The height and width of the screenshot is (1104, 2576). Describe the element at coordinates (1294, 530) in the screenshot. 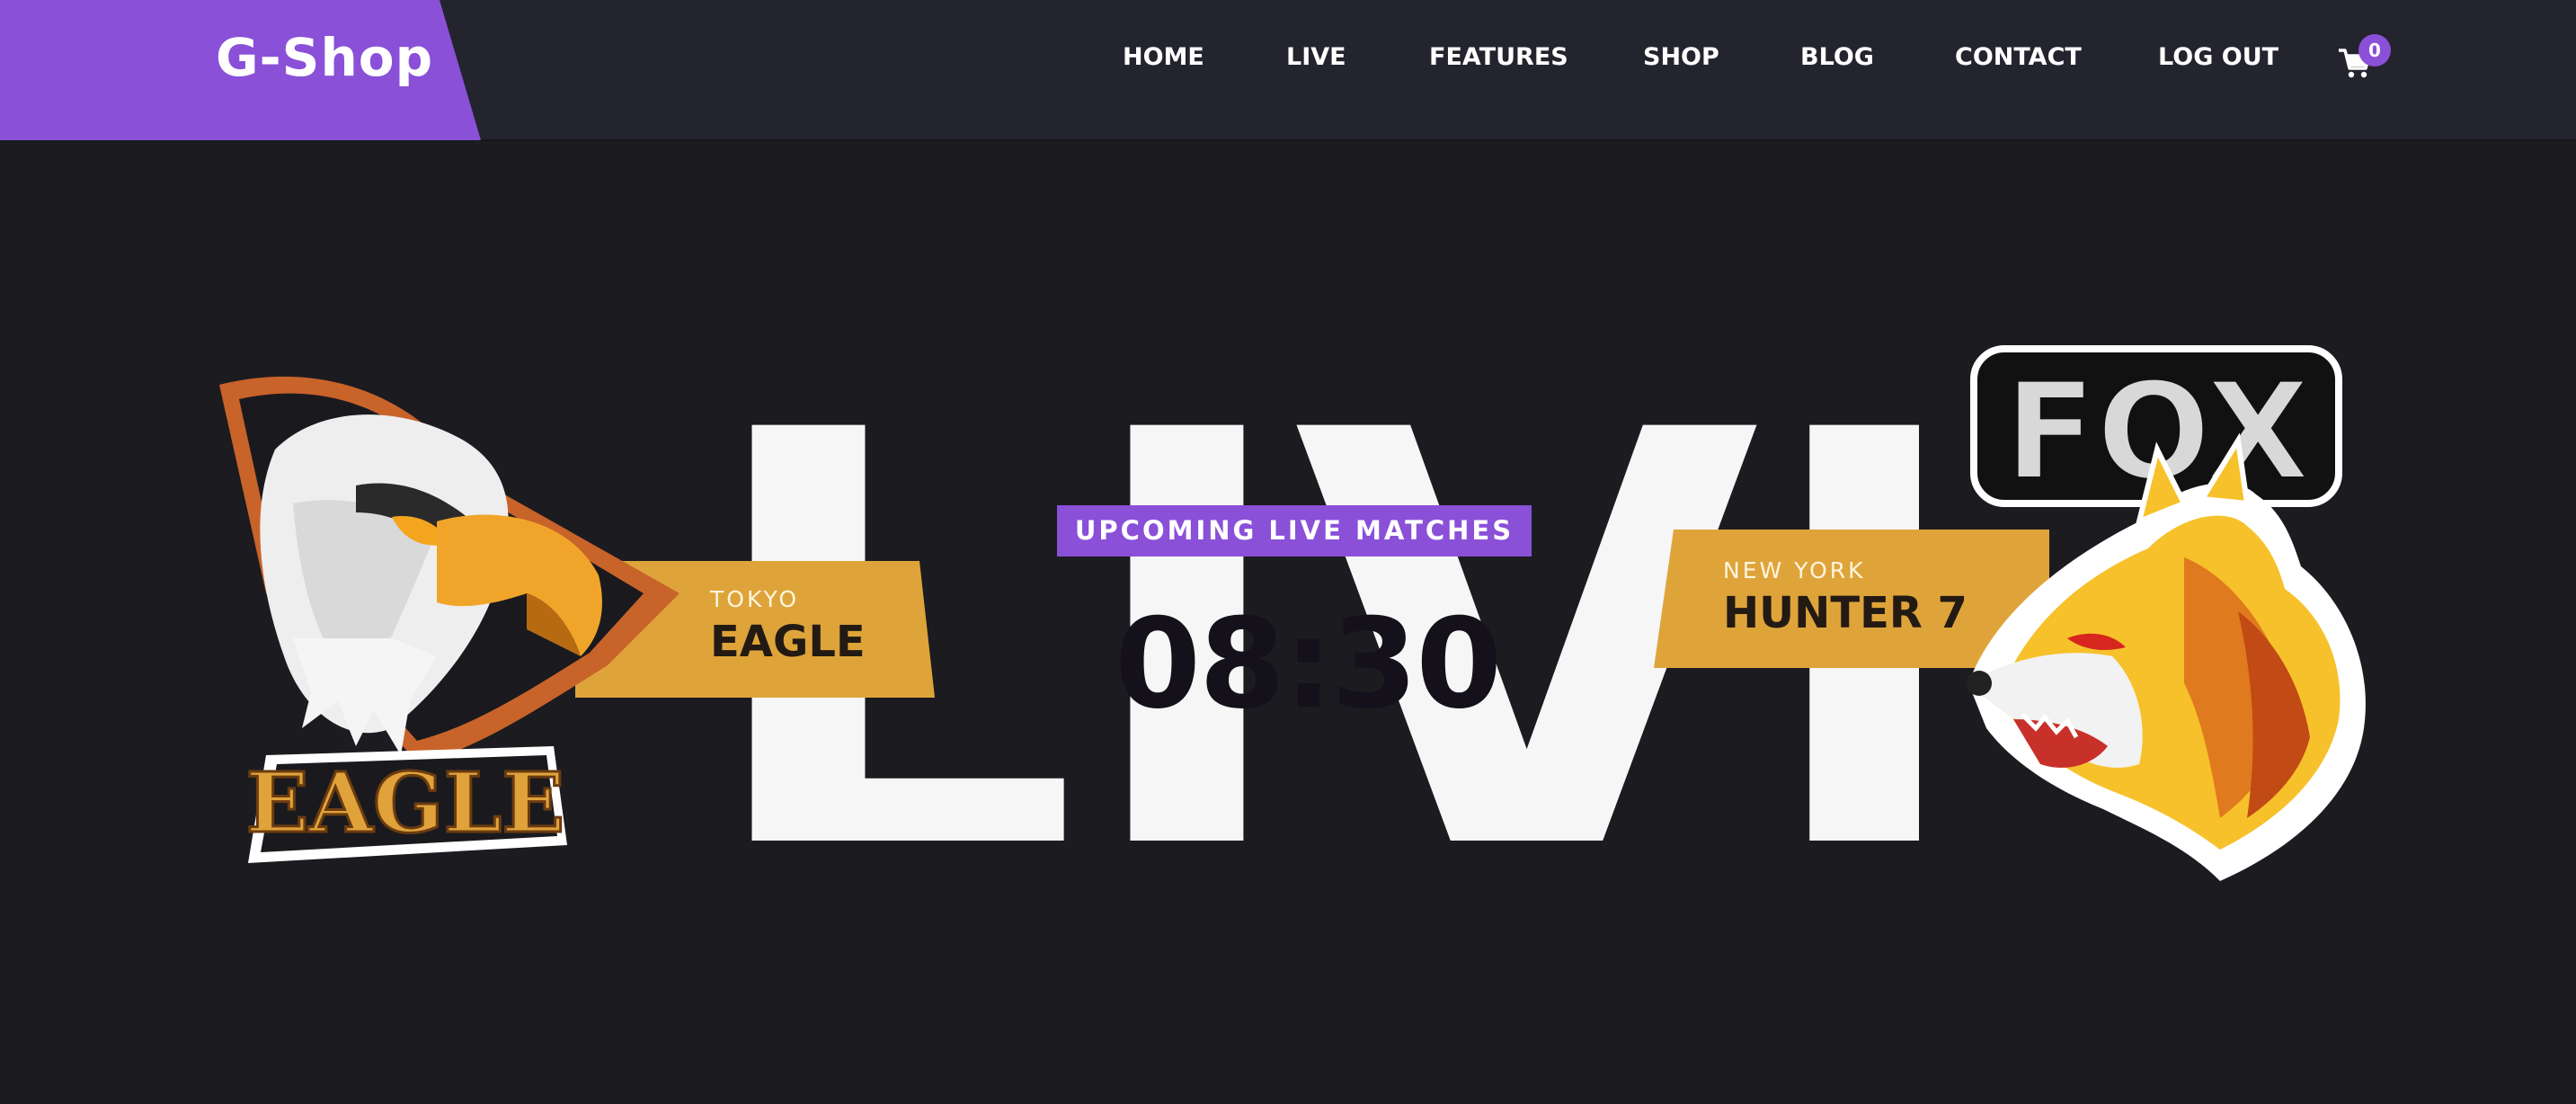

I see `upcoming-matches-badge: UPCOMING LIVE MATCHES` at that location.